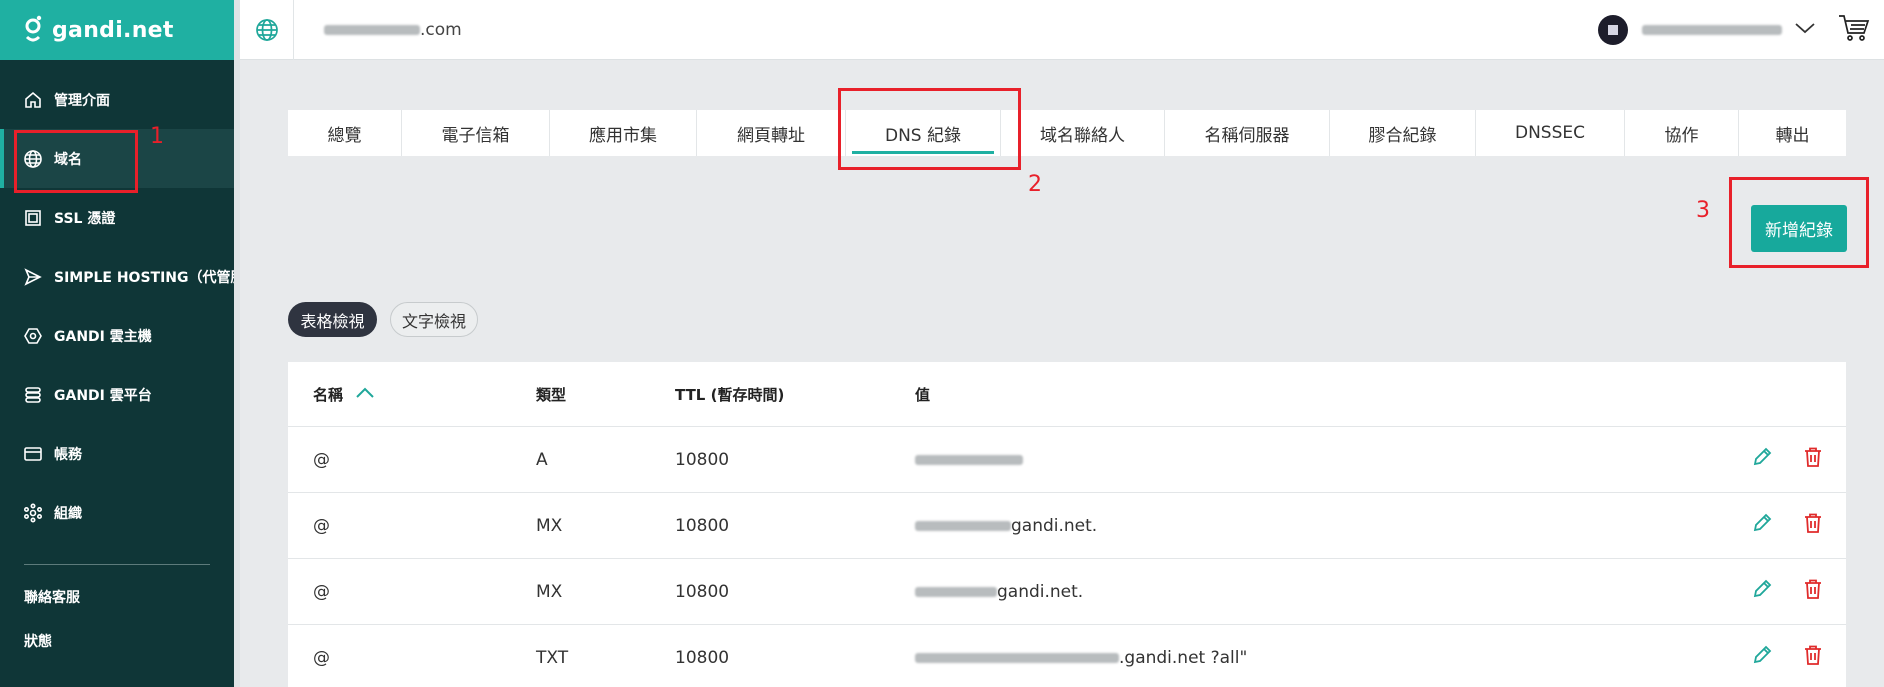 The image size is (1884, 687). Describe the element at coordinates (542, 459) in the screenshot. I see `record-type: A` at that location.